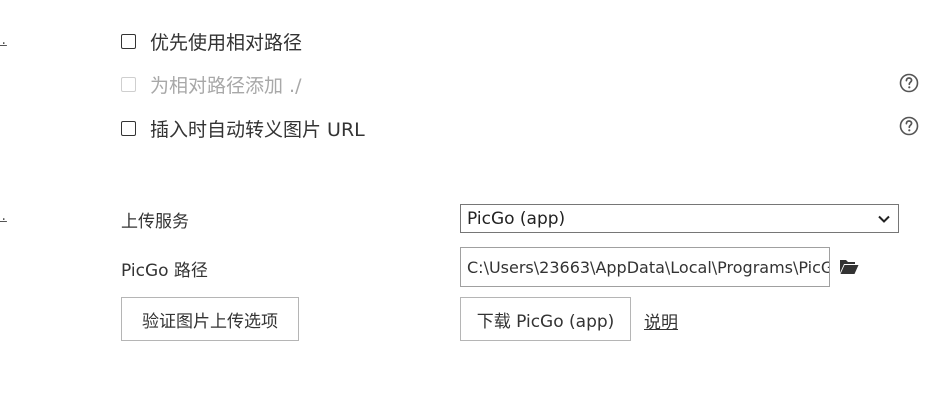 The width and height of the screenshot is (950, 407). Describe the element at coordinates (679, 218) in the screenshot. I see `upload-service-select: PicGo (app)` at that location.